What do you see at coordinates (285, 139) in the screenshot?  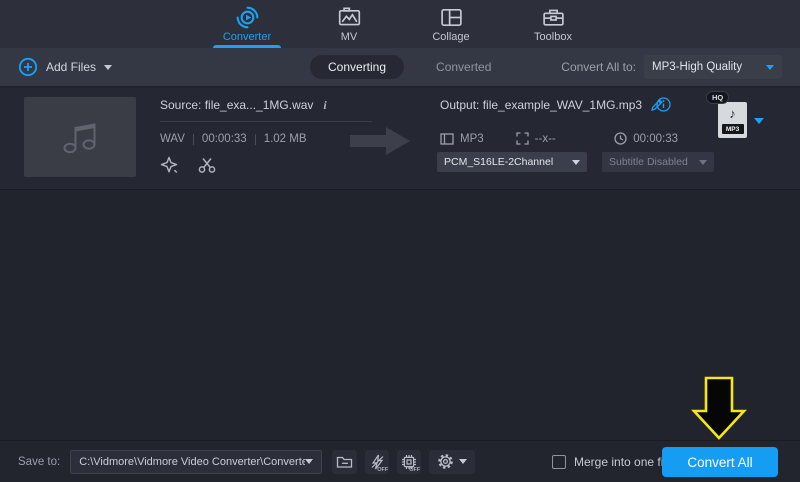 I see `source-size: 1.02 MB` at bounding box center [285, 139].